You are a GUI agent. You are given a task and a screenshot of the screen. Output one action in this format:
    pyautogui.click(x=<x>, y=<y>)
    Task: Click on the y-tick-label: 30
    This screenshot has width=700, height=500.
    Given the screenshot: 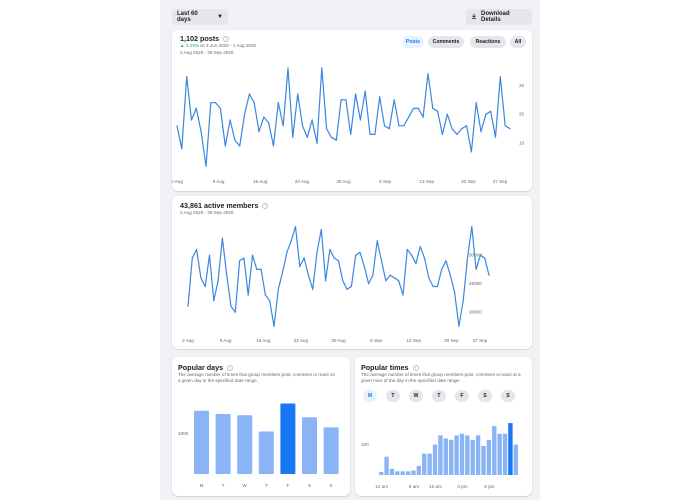 What is the action you would take?
    pyautogui.click(x=522, y=85)
    